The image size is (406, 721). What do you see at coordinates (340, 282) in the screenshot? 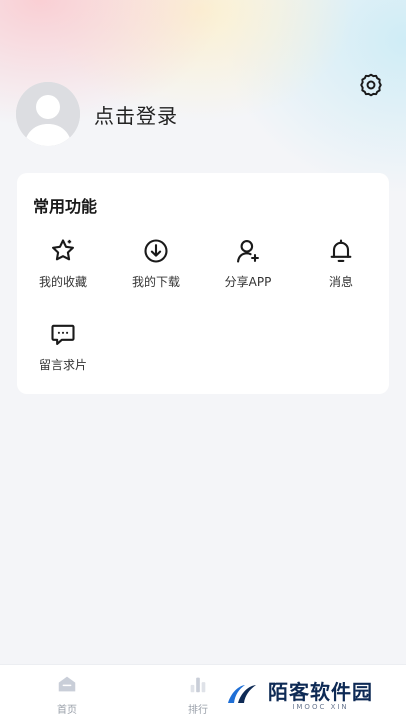
I see `feature-label: 消息` at bounding box center [340, 282].